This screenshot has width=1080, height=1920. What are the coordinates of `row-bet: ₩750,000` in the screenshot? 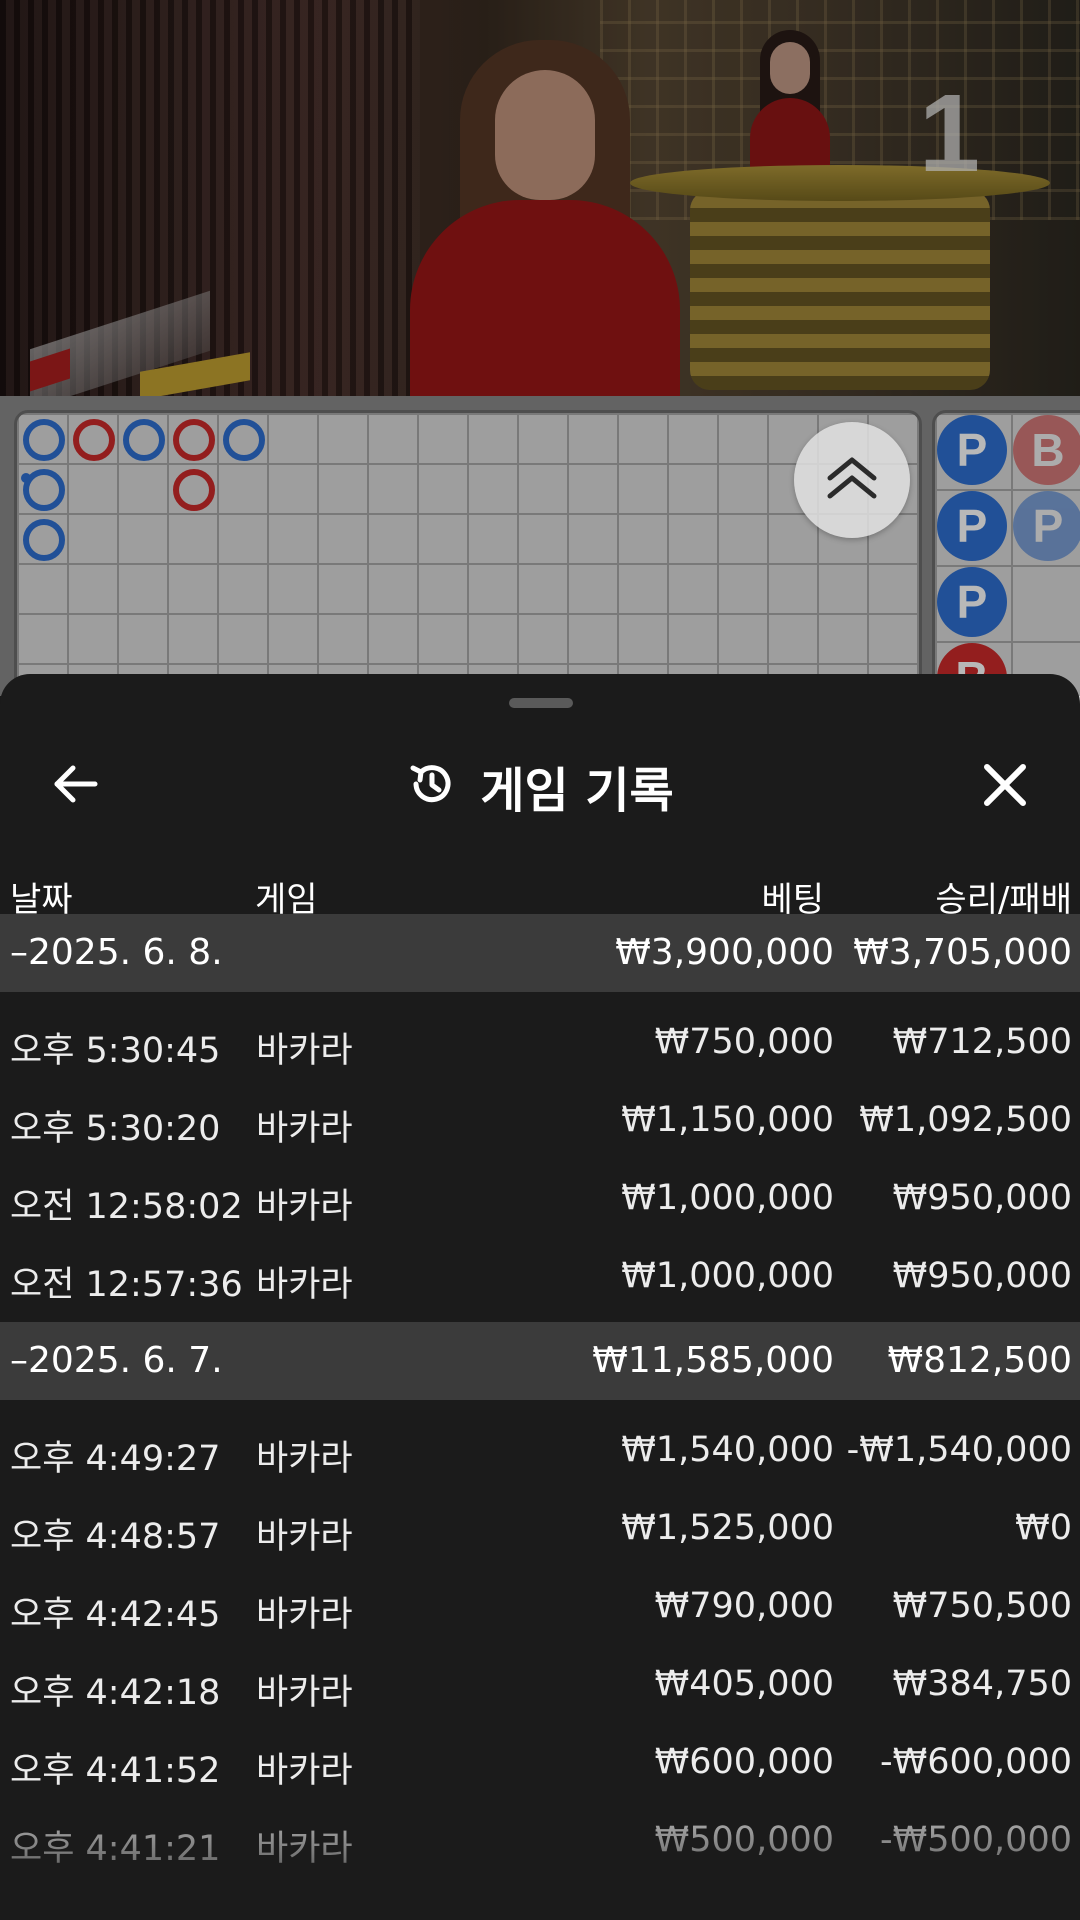 It's located at (744, 1042).